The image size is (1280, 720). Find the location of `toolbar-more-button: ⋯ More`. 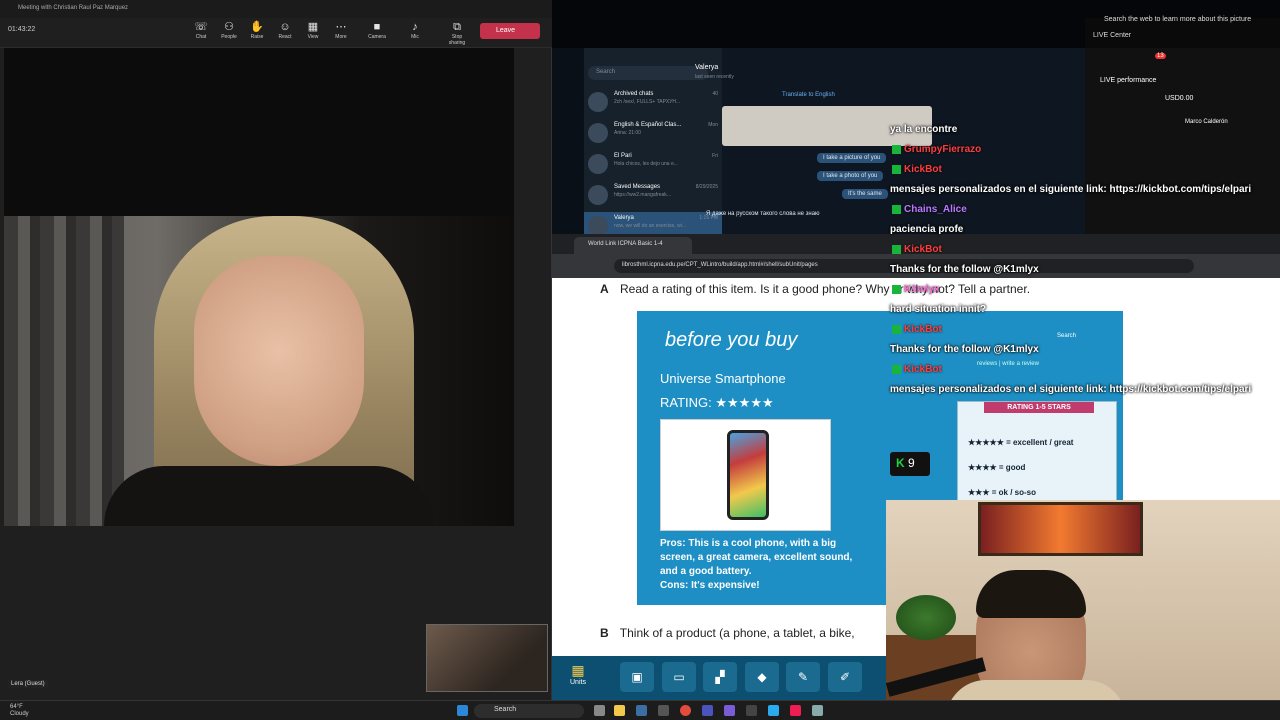

toolbar-more-button: ⋯ More is located at coordinates (341, 30).